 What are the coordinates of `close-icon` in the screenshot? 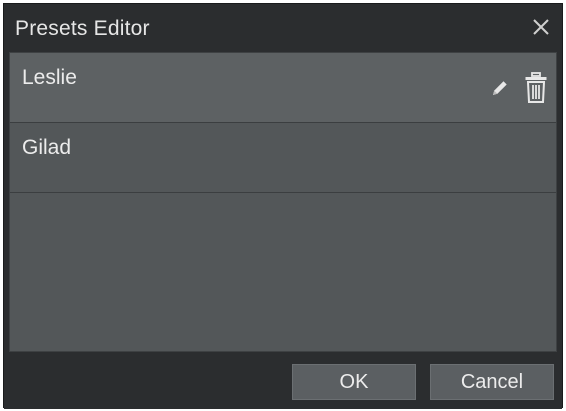 It's located at (541, 27).